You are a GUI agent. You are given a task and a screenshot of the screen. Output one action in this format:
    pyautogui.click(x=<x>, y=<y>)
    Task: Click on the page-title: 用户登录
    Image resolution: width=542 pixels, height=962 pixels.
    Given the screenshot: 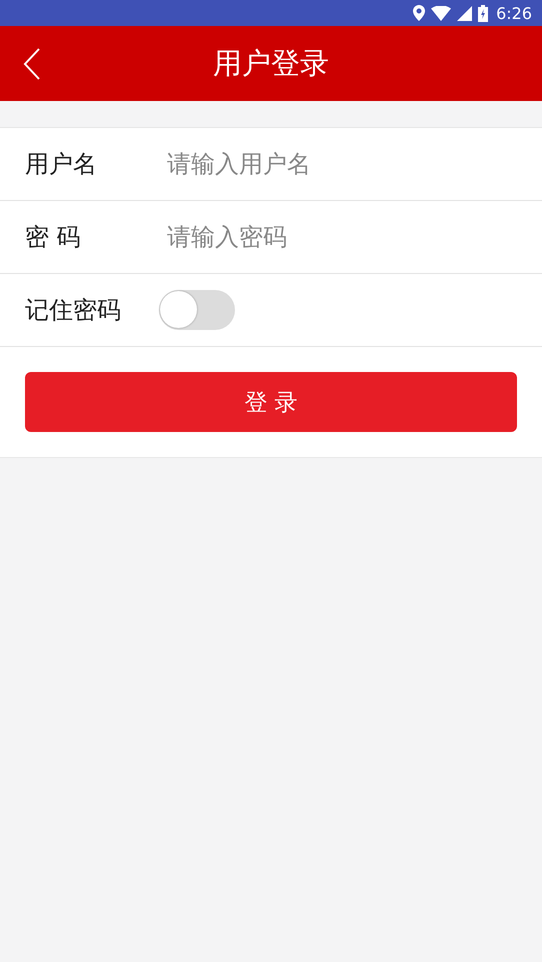 What is the action you would take?
    pyautogui.click(x=271, y=63)
    